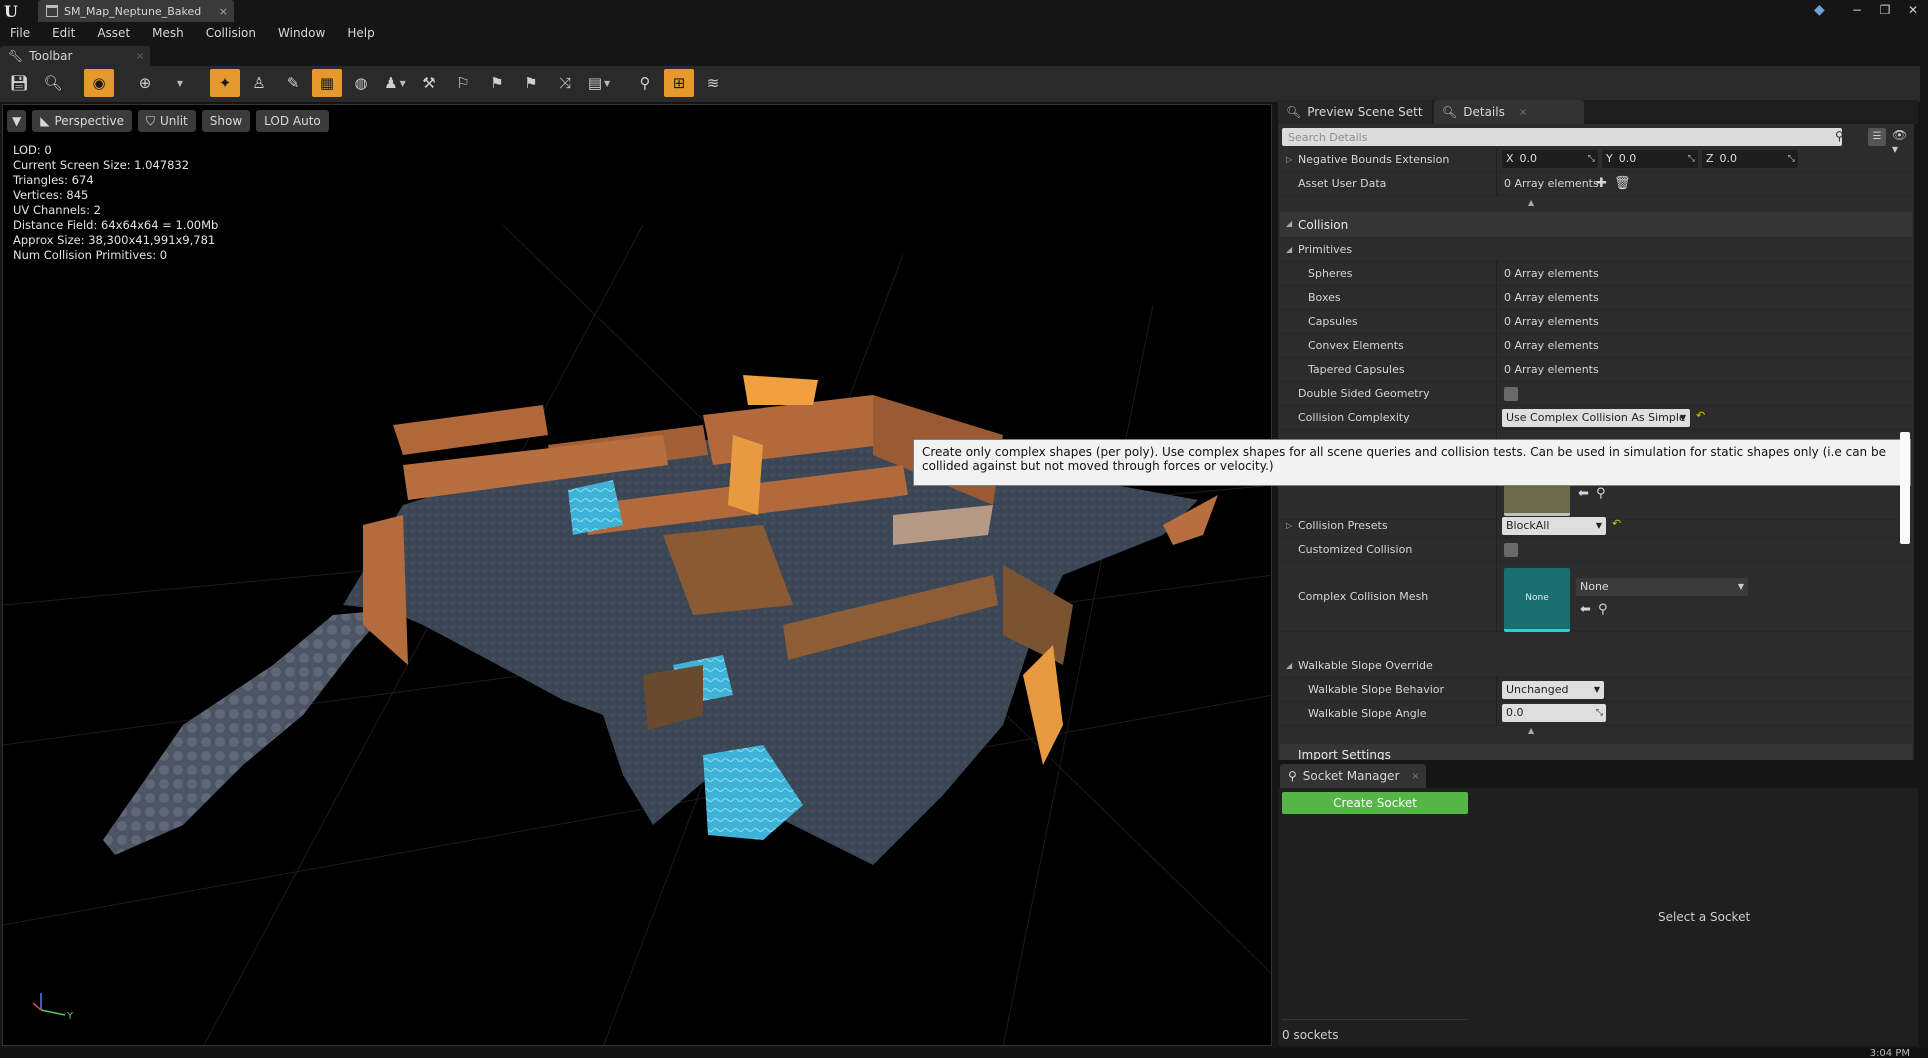 The height and width of the screenshot is (1058, 1928). Describe the element at coordinates (179, 83) in the screenshot. I see `transform-dropdown: ▼` at that location.